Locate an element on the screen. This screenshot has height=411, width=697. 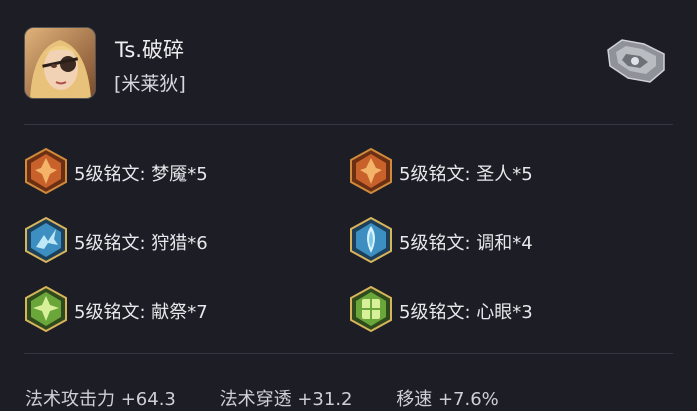
rune-item-mengyan: 5级铭文: 梦魇*5 is located at coordinates (174, 171).